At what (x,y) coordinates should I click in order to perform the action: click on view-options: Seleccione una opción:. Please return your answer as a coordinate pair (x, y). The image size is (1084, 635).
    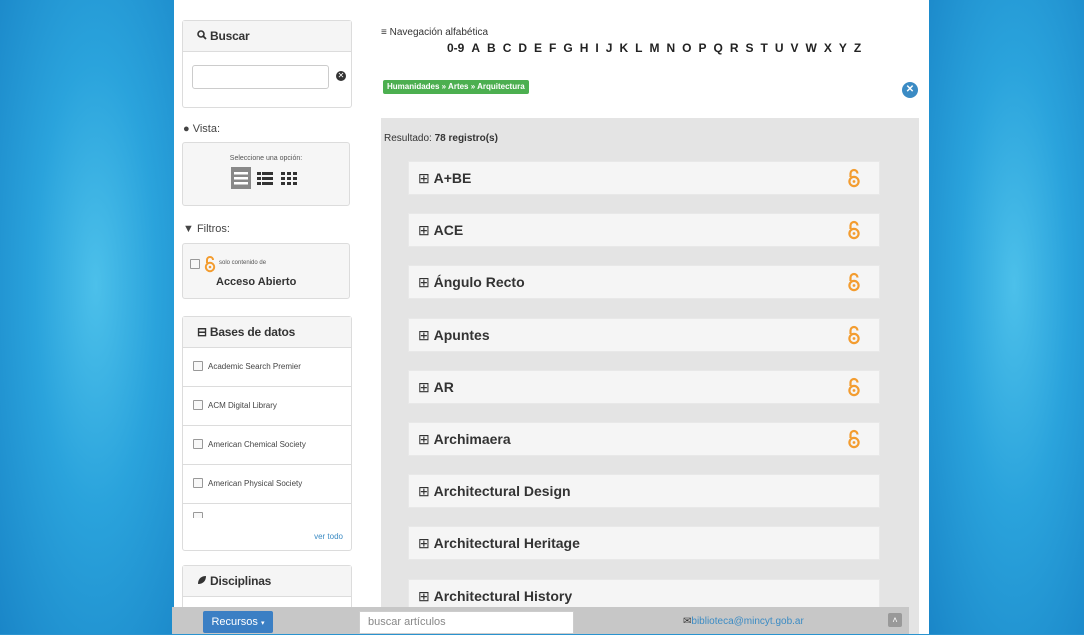
    Looking at the image, I should click on (266, 174).